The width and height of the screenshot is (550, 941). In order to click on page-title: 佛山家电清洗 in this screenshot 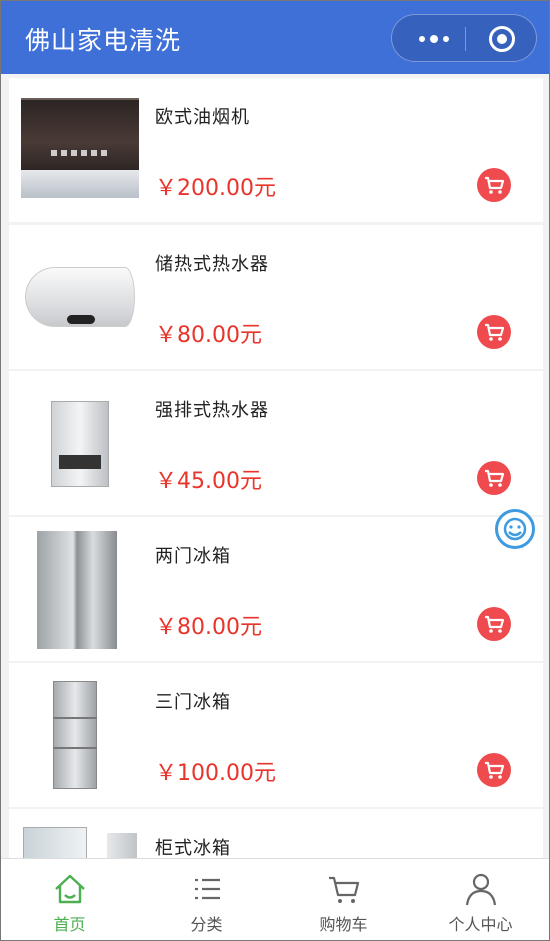, I will do `click(103, 40)`.